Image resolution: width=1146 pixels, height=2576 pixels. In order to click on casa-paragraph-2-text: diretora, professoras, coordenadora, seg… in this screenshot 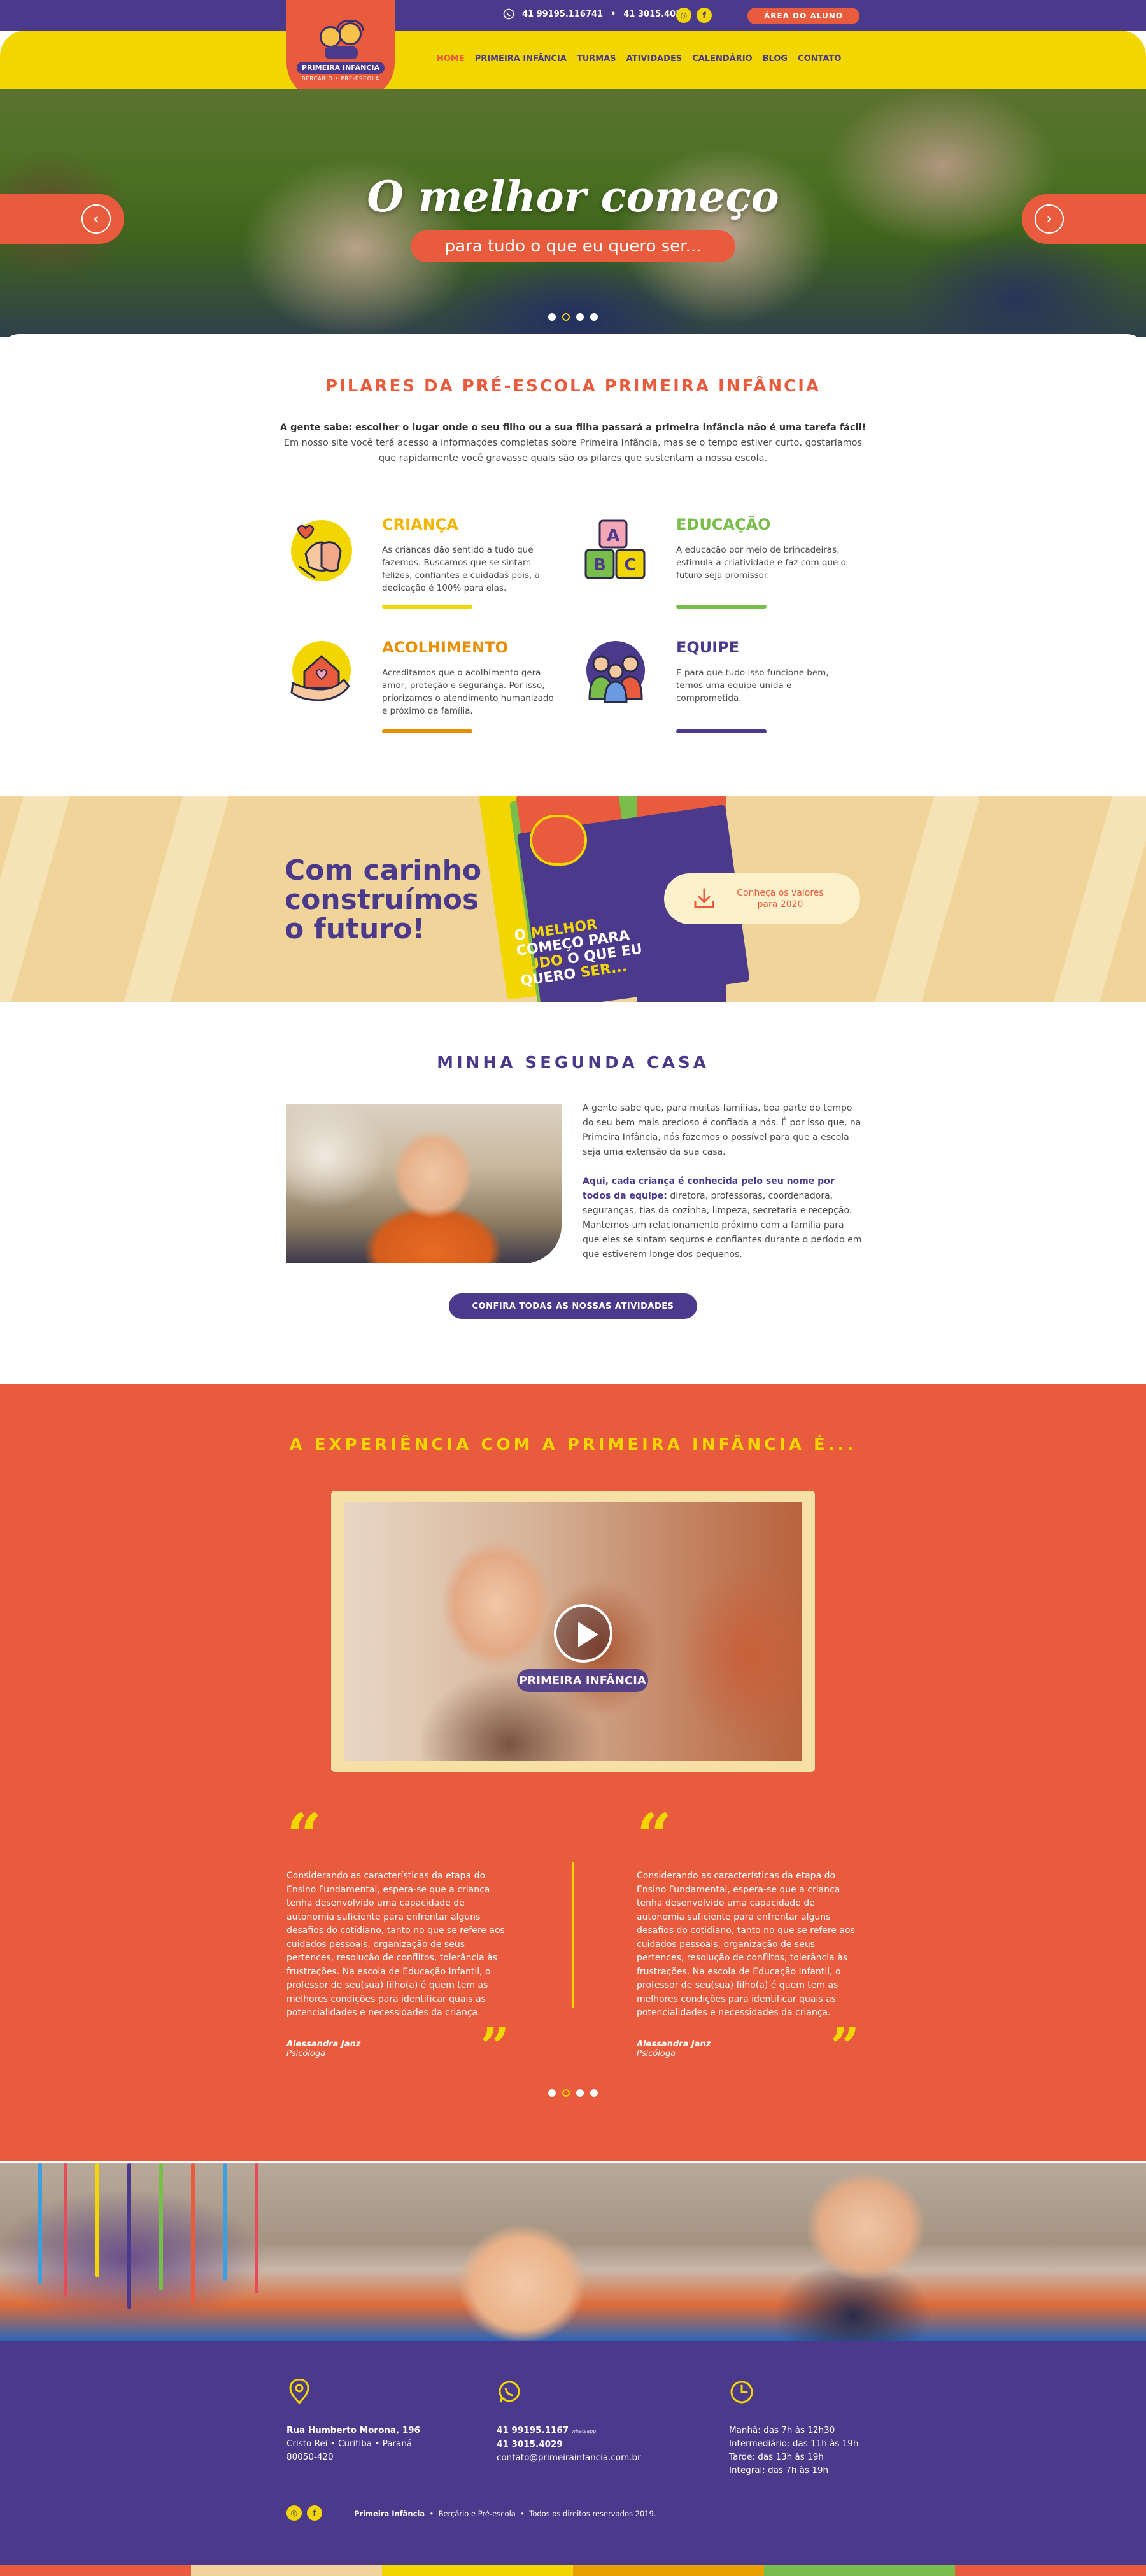, I will do `click(723, 1226)`.